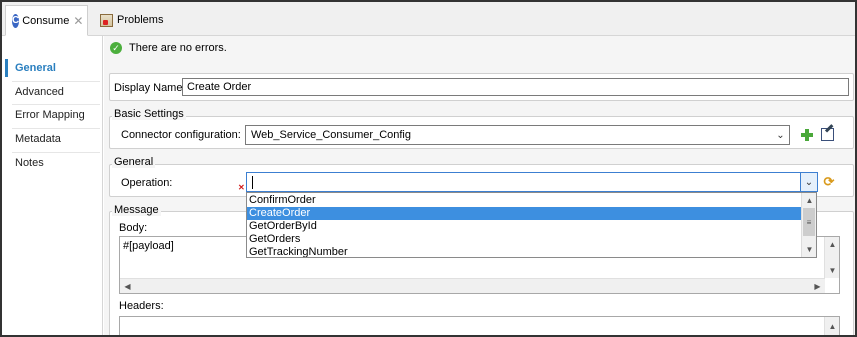 Image resolution: width=857 pixels, height=337 pixels. I want to click on status-message: There are no errors., so click(178, 48).